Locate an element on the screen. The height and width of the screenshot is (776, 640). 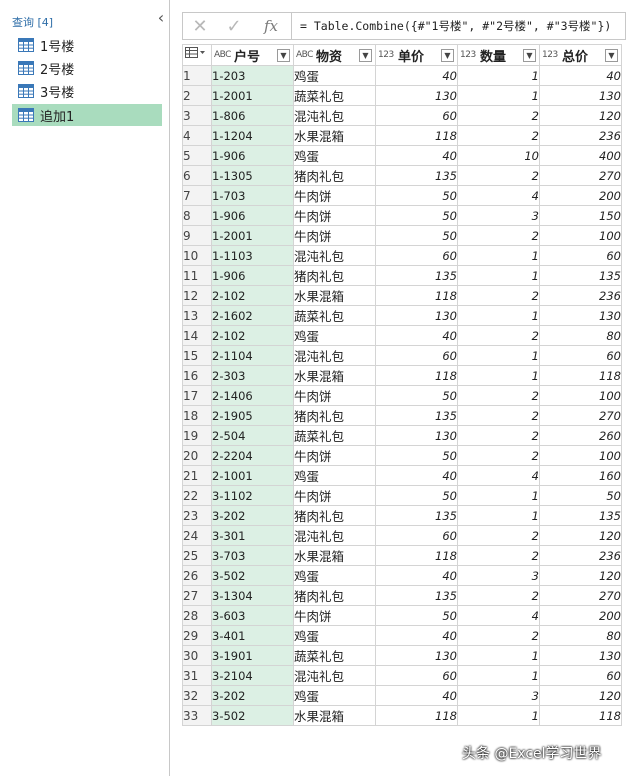
query-item-1: 1号楼 is located at coordinates (87, 45).